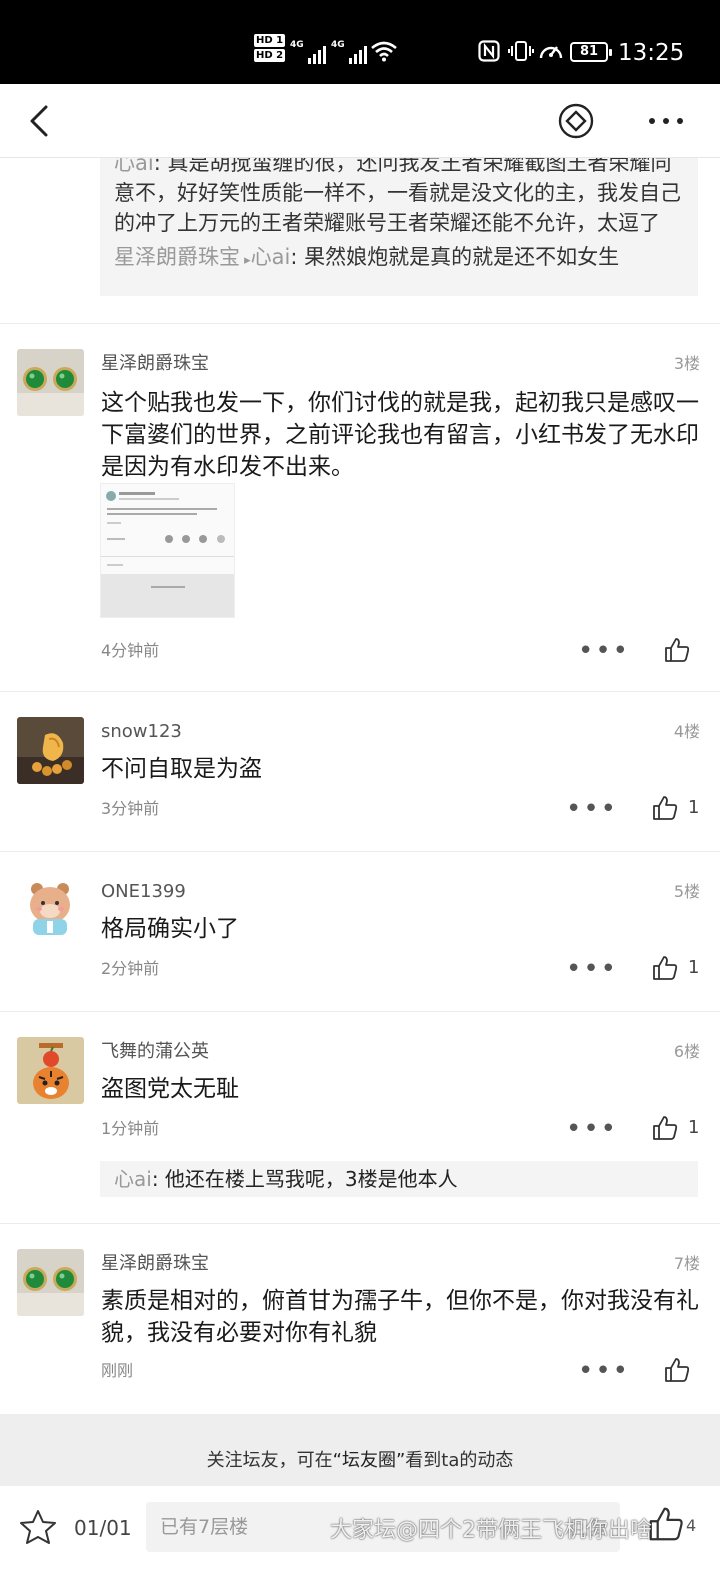 The width and height of the screenshot is (720, 1584). What do you see at coordinates (686, 891) in the screenshot?
I see `floor-number: 5楼` at bounding box center [686, 891].